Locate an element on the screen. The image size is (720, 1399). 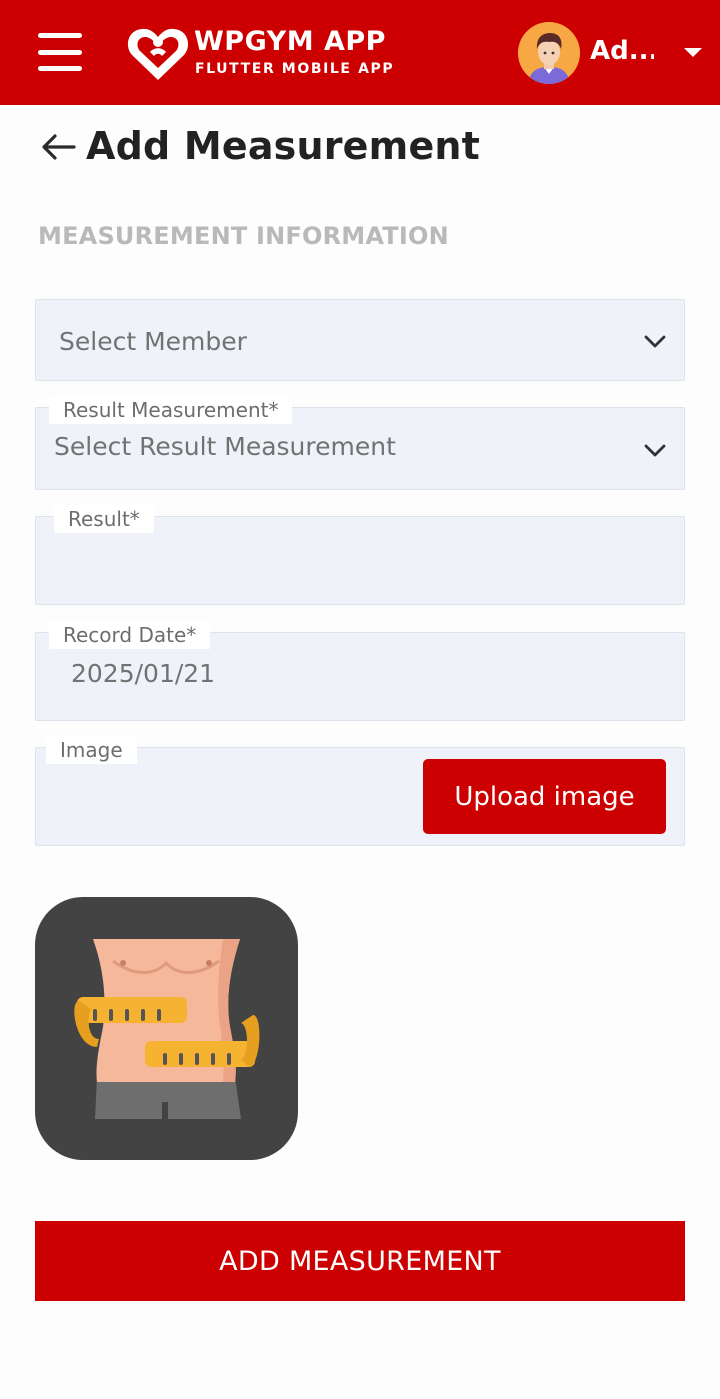
record-date-field: Record Date* 2025/01/21 is located at coordinates (360, 671).